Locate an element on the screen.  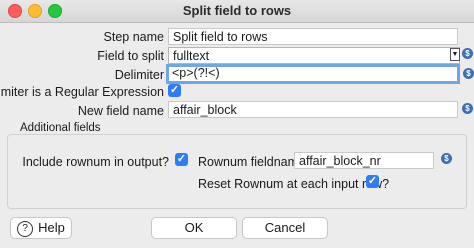
window-title: Split field to rows is located at coordinates (237, 10).